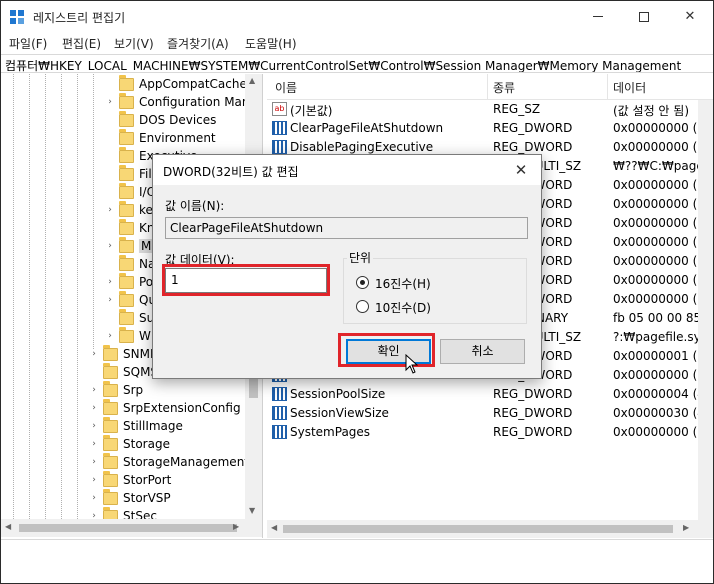 Image resolution: width=714 pixels, height=584 pixels. I want to click on window-title: 레지스트리 편집기, so click(79, 18).